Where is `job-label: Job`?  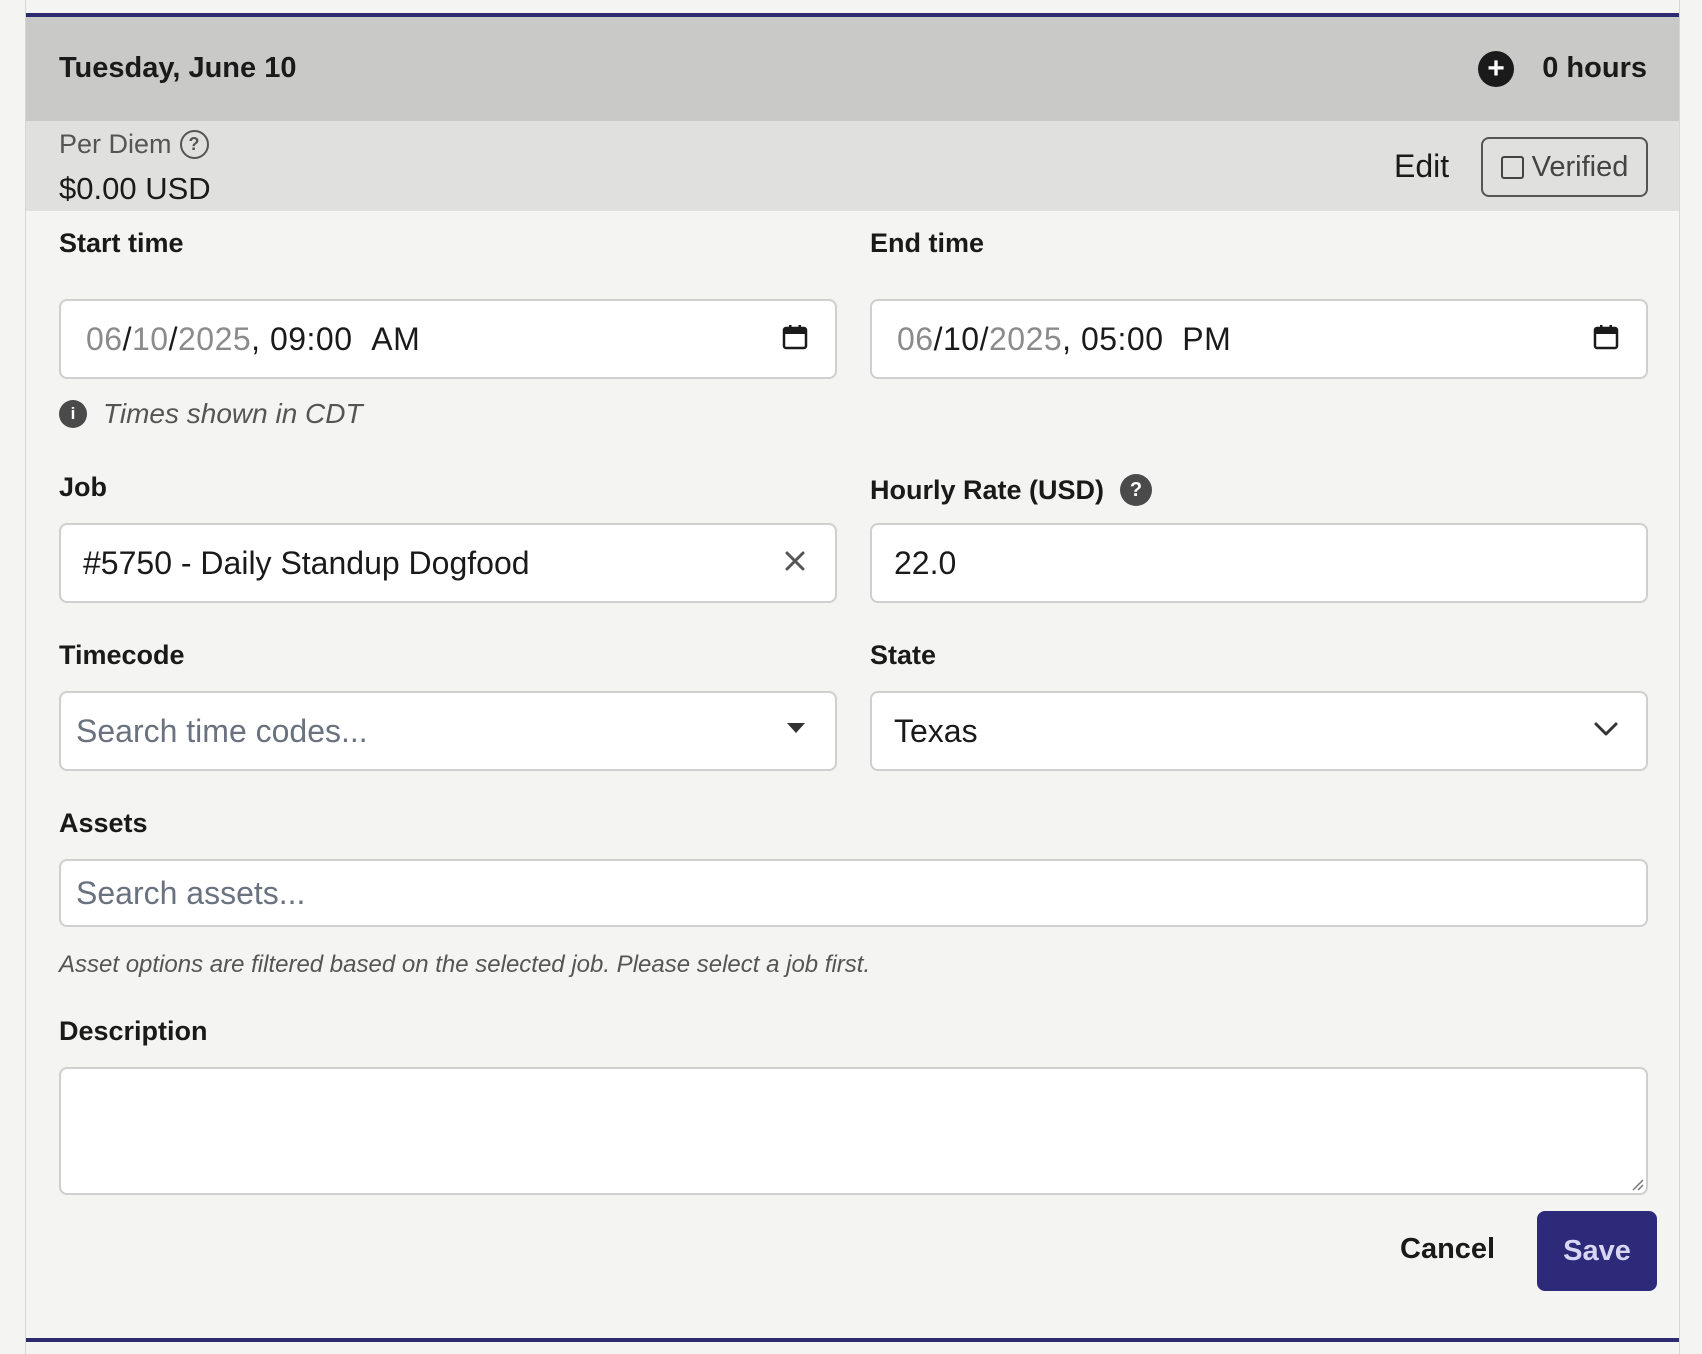
job-label: Job is located at coordinates (83, 487).